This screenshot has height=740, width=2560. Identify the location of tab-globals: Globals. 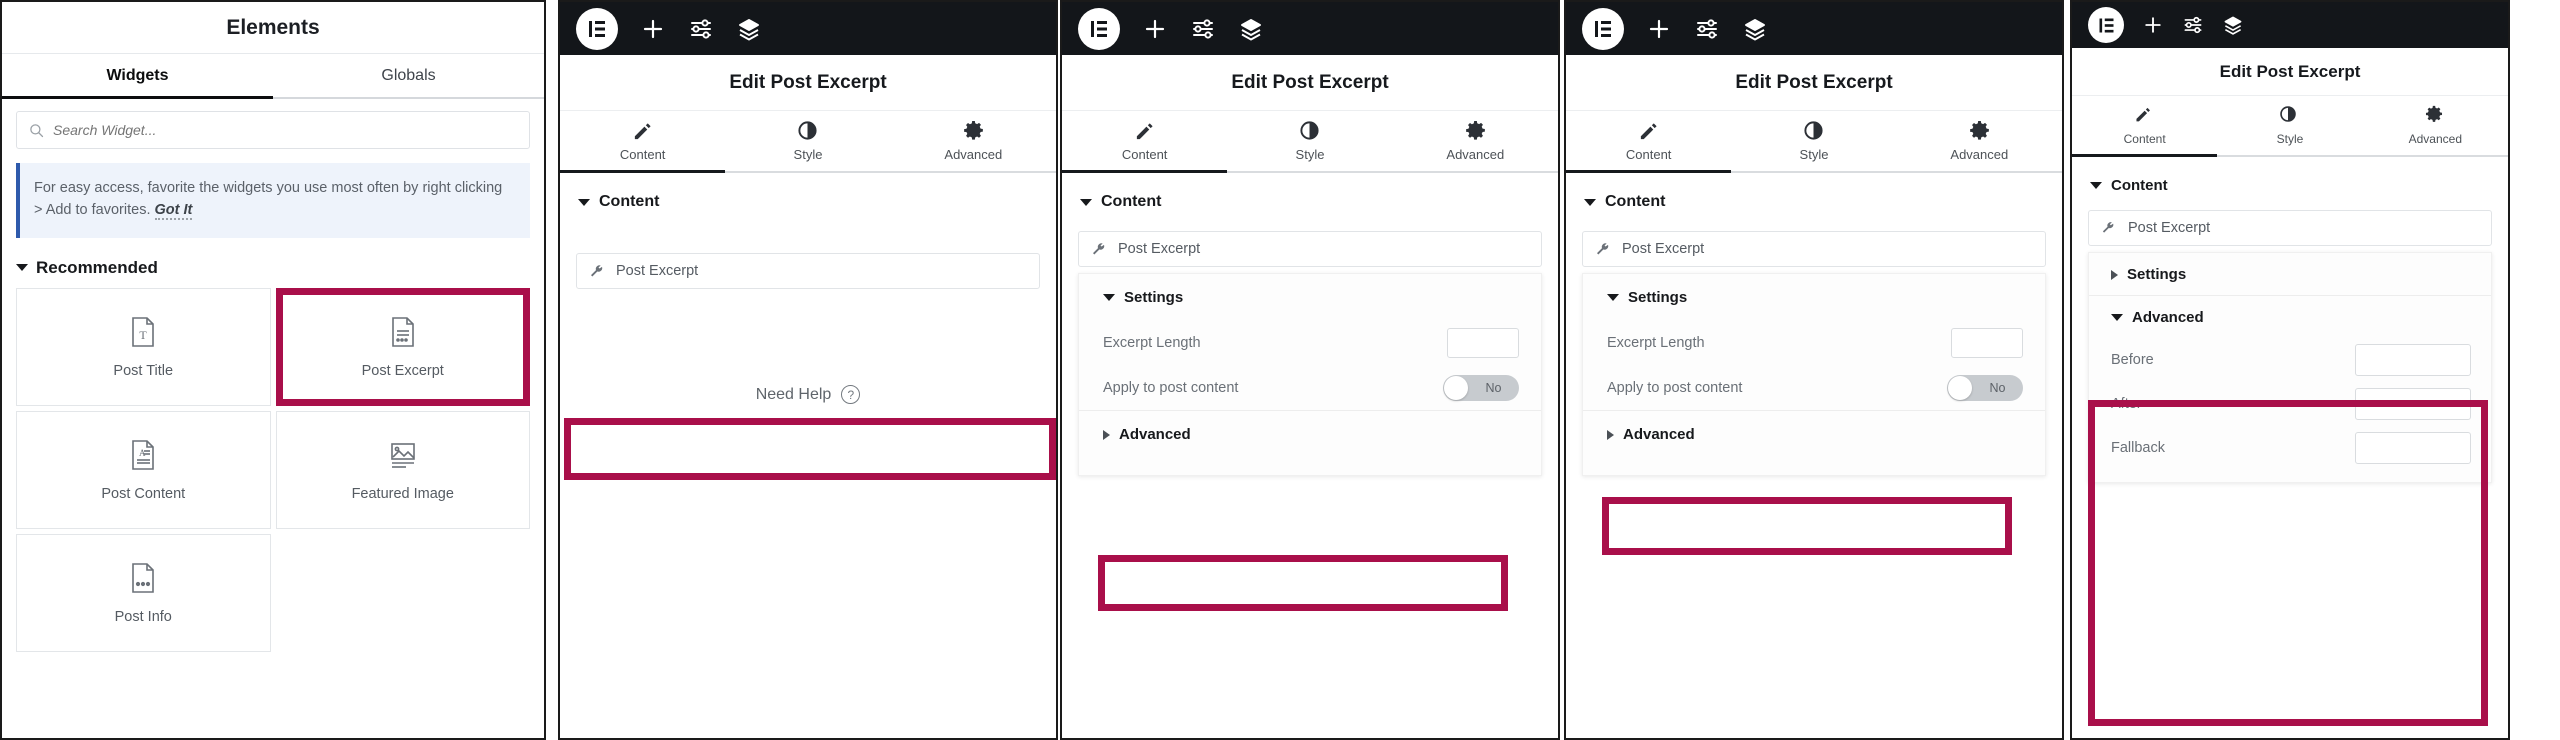
(408, 75).